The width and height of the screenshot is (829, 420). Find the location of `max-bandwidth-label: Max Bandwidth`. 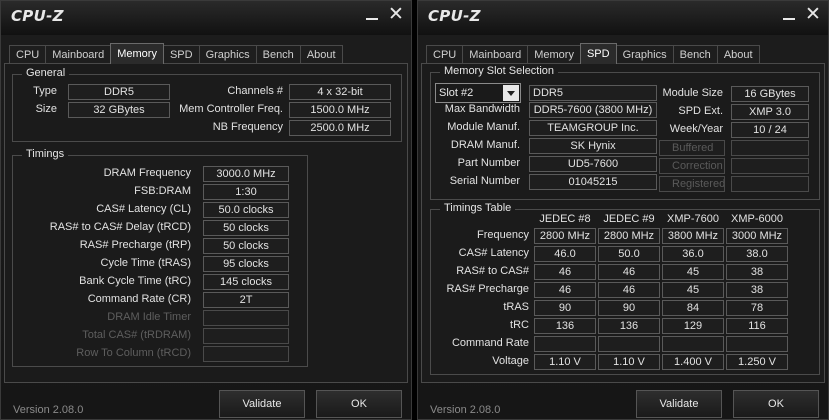

max-bandwidth-label: Max Bandwidth is located at coordinates (482, 109).